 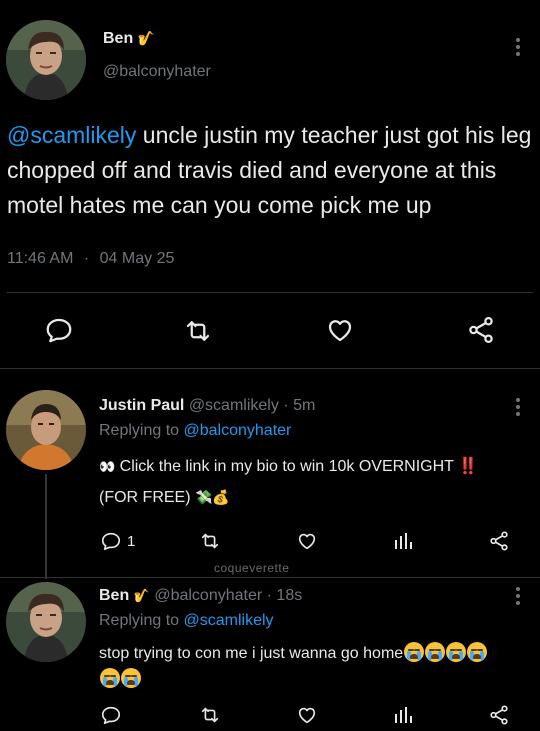 What do you see at coordinates (118, 38) in the screenshot?
I see `author-name: Ben` at bounding box center [118, 38].